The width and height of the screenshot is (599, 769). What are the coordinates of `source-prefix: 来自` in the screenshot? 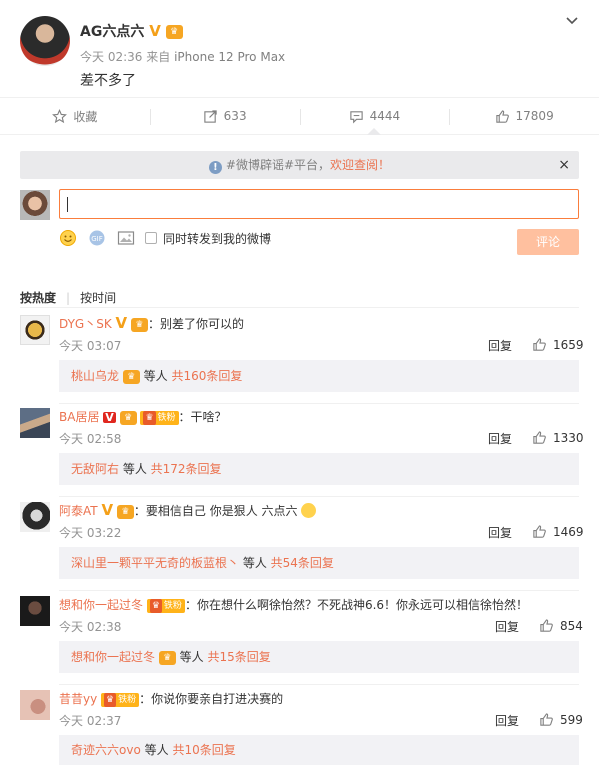 It's located at (158, 57).